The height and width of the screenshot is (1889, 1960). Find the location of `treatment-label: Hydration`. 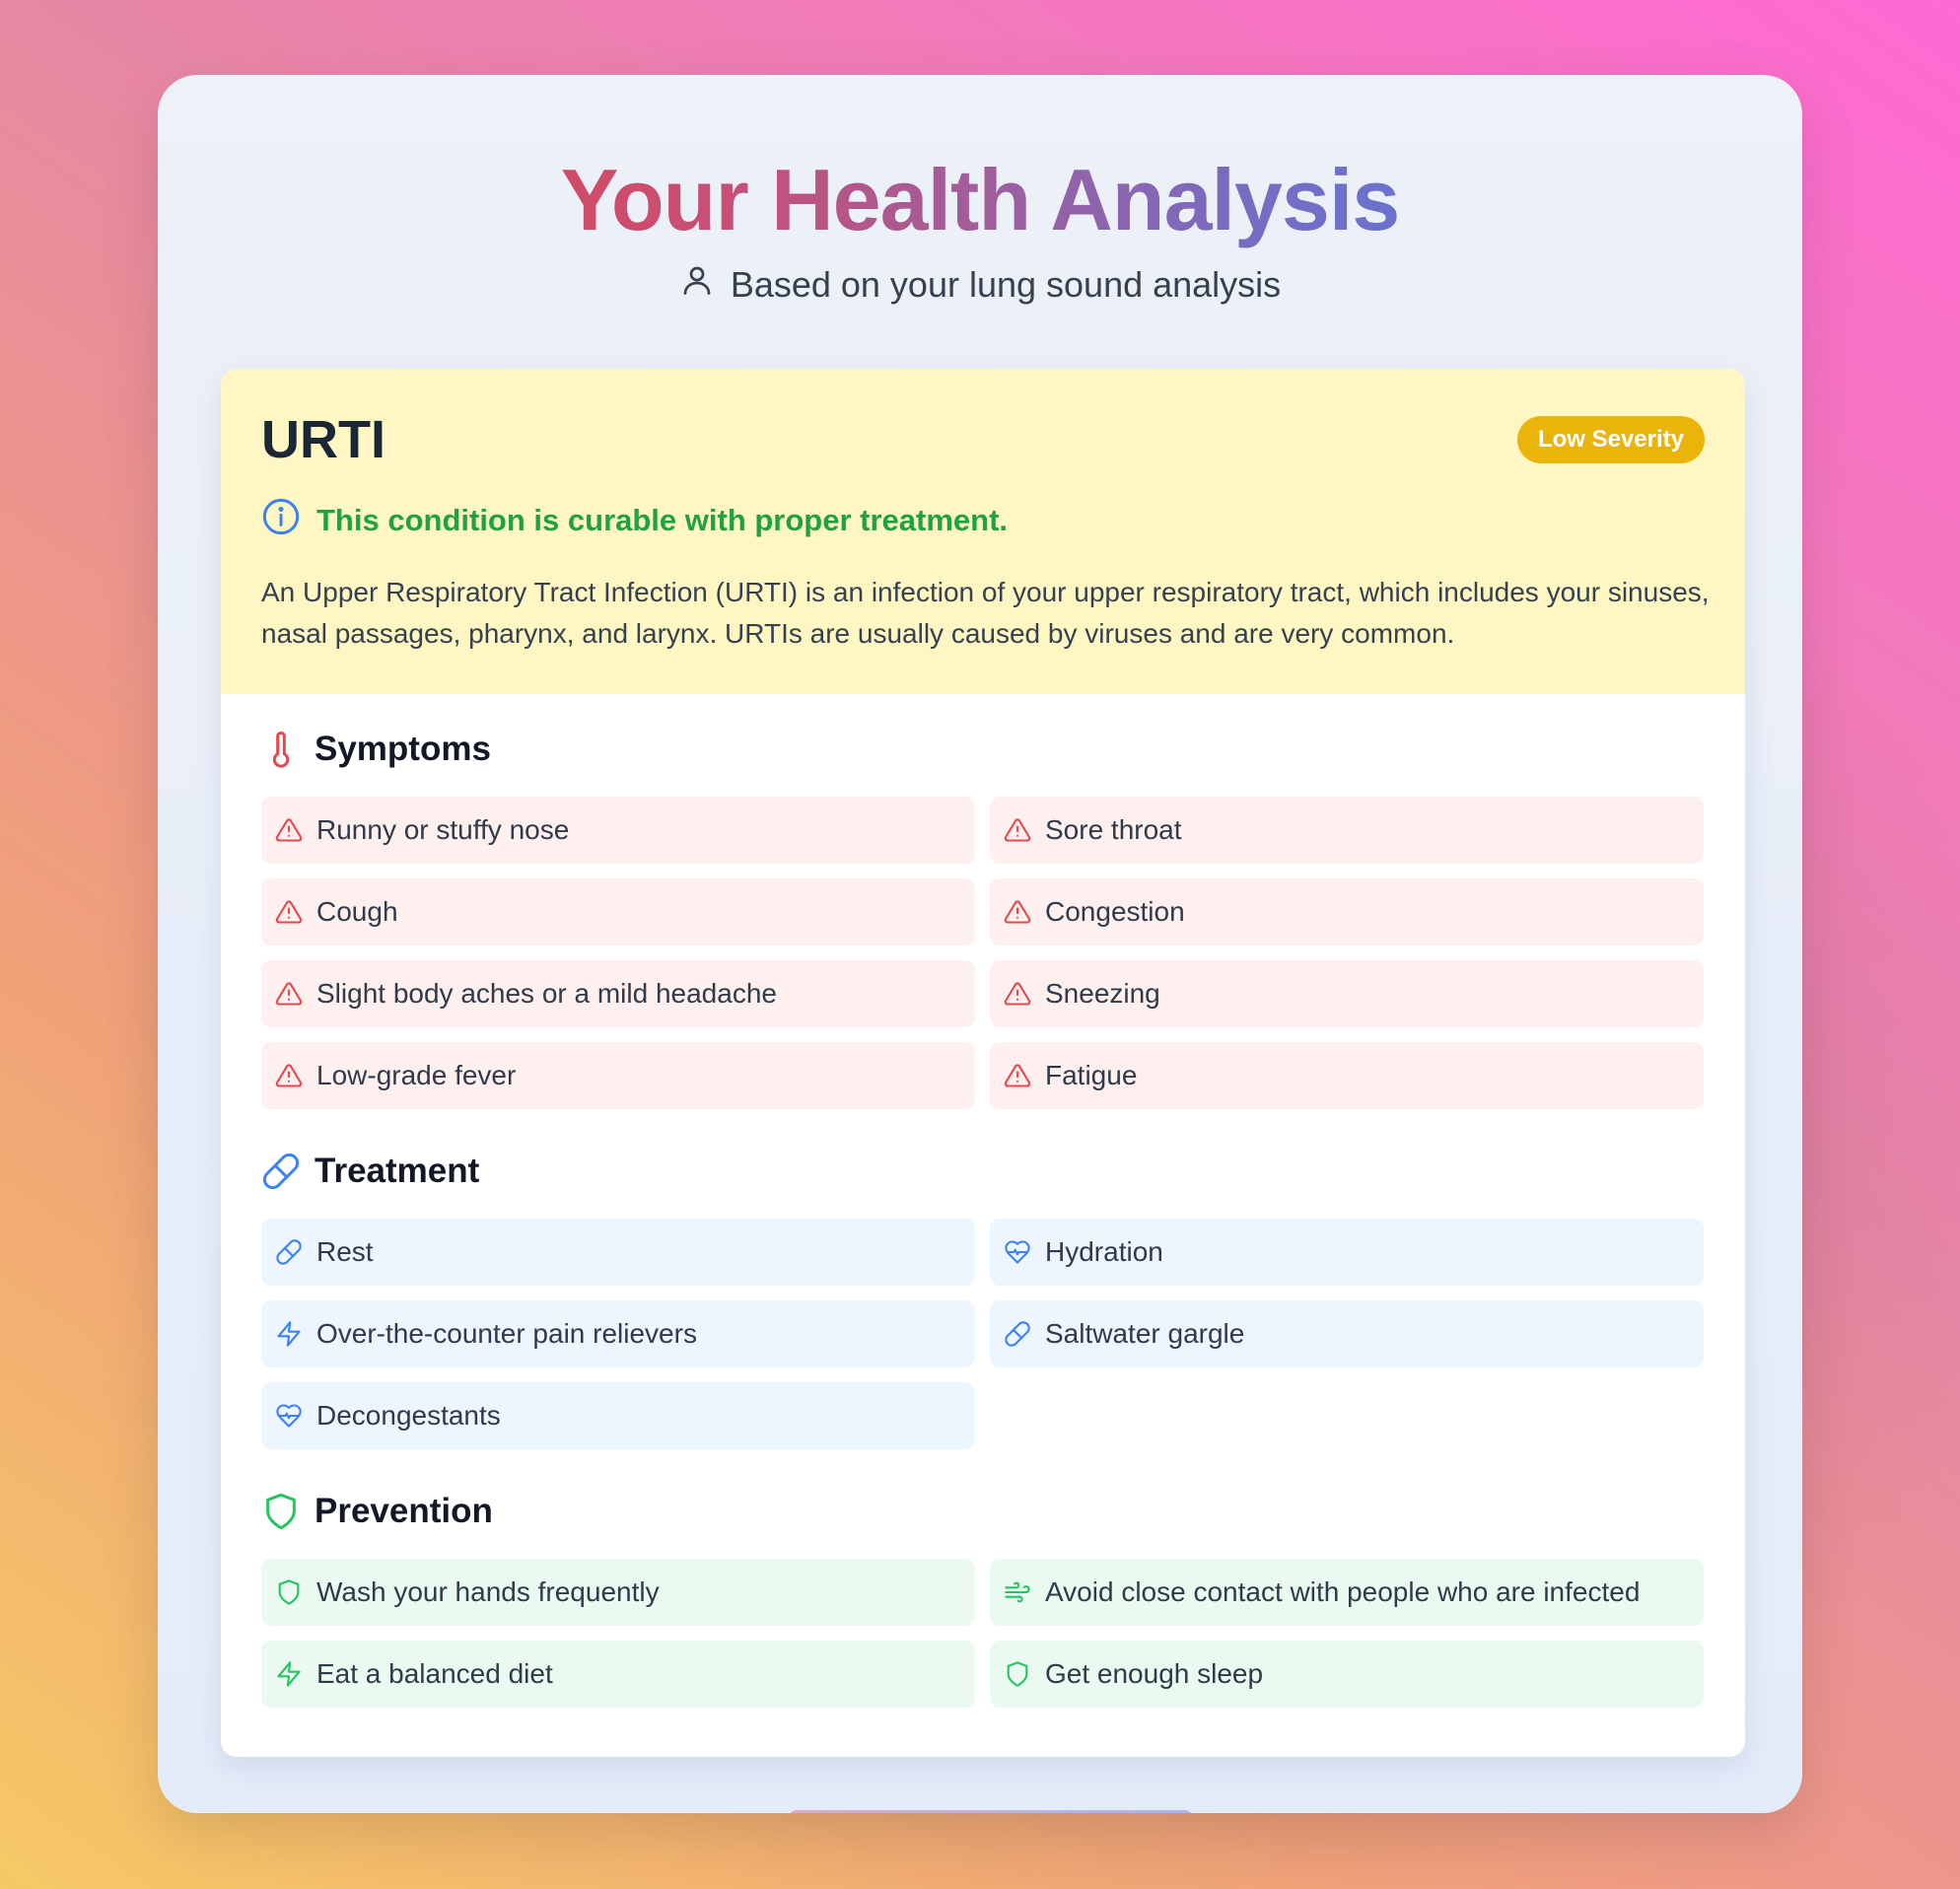

treatment-label: Hydration is located at coordinates (1104, 1251).